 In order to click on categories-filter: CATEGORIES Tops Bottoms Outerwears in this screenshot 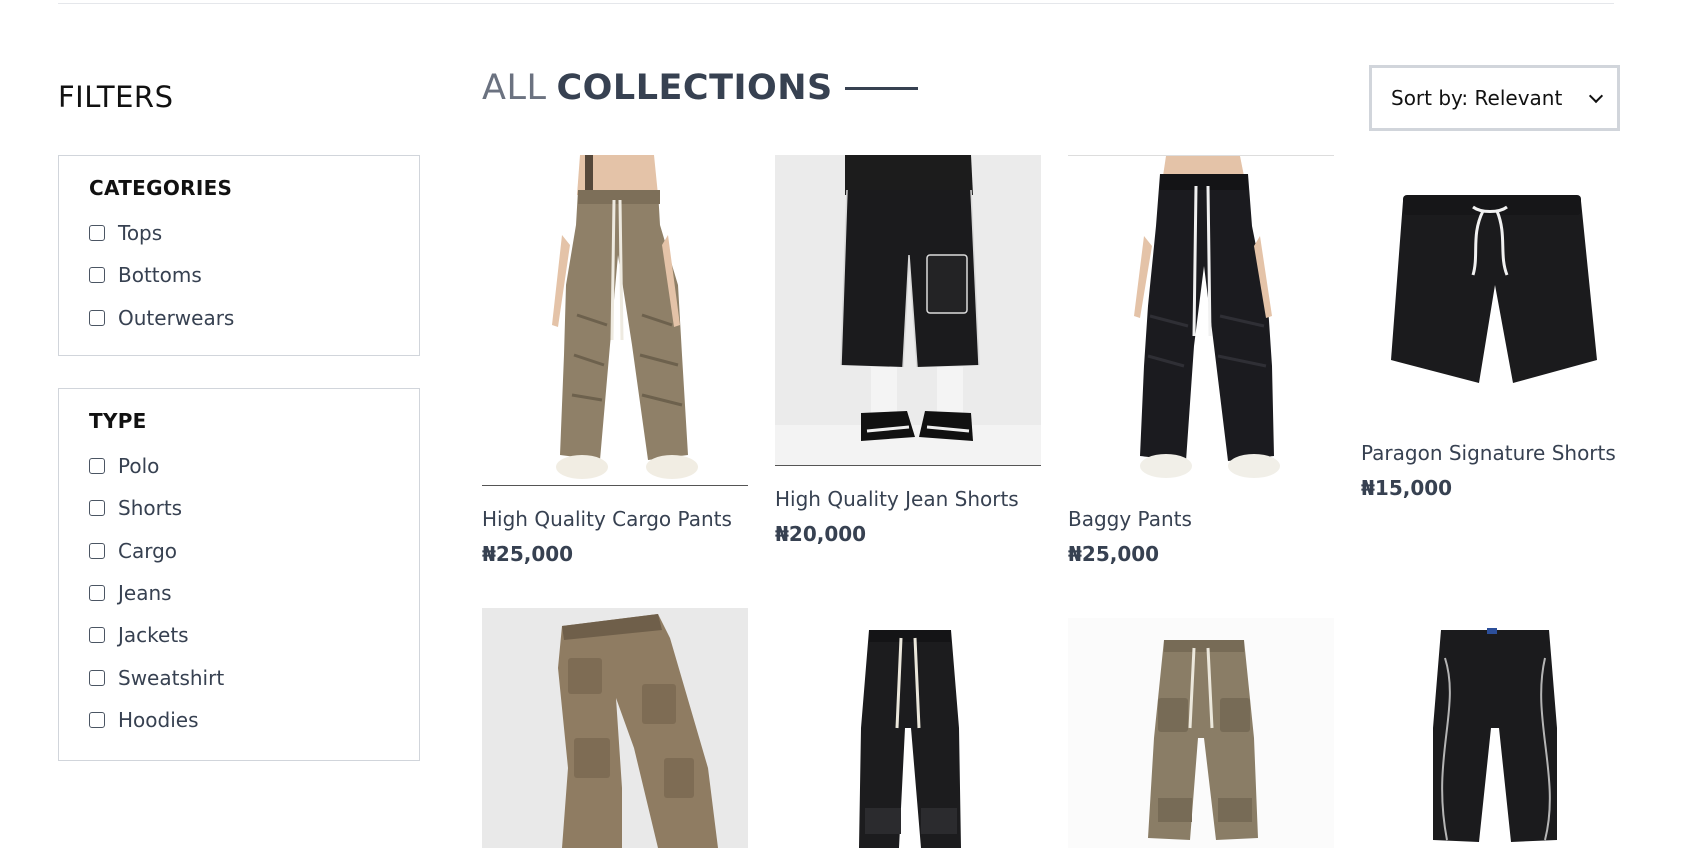, I will do `click(239, 255)`.